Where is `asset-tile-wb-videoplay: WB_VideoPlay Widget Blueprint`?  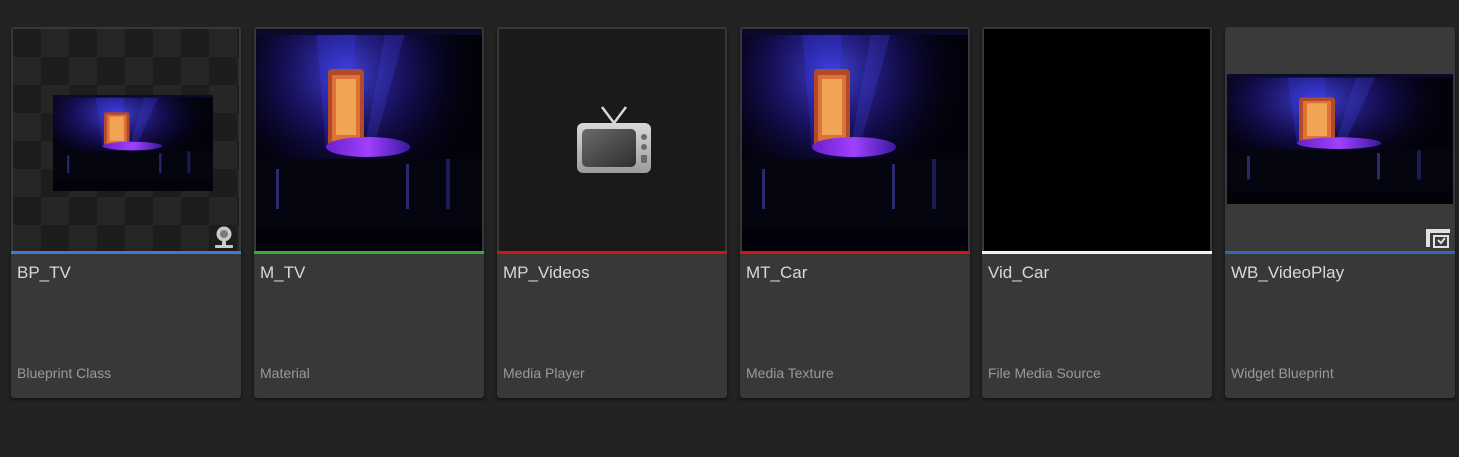 asset-tile-wb-videoplay: WB_VideoPlay Widget Blueprint is located at coordinates (1340, 212).